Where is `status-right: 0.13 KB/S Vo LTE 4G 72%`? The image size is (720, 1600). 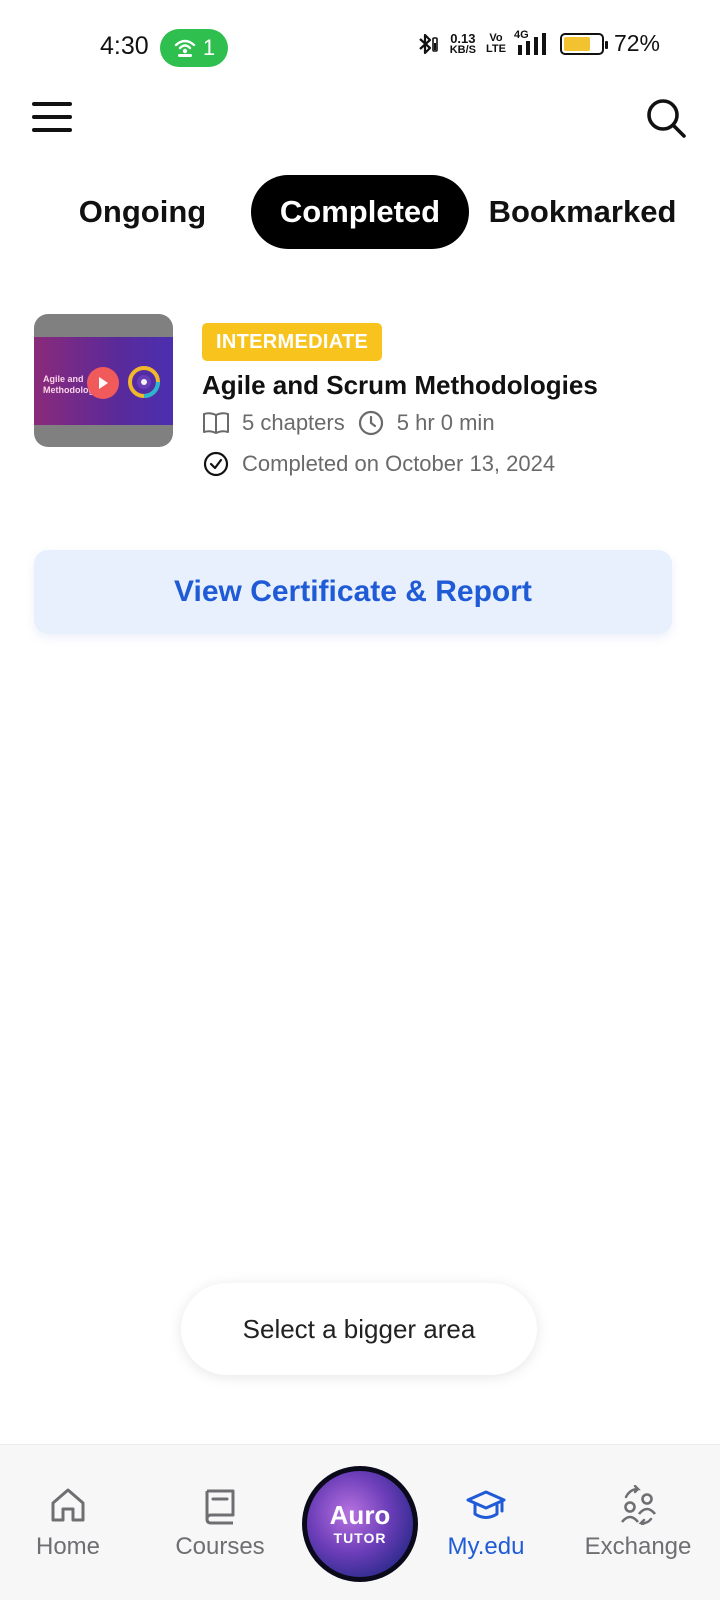
status-right: 0.13 KB/S Vo LTE 4G 72% is located at coordinates (537, 42).